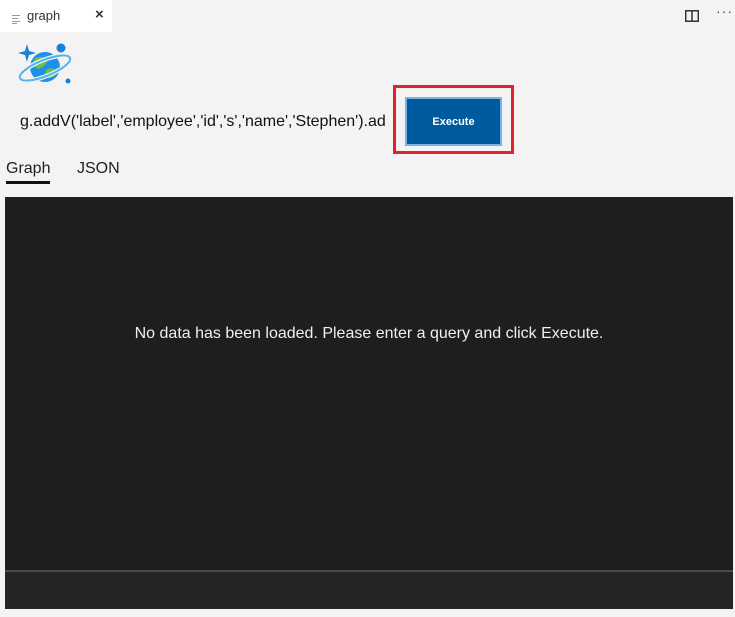 Image resolution: width=735 pixels, height=617 pixels. Describe the element at coordinates (28, 182) in the screenshot. I see `active-tab-indicator` at that location.